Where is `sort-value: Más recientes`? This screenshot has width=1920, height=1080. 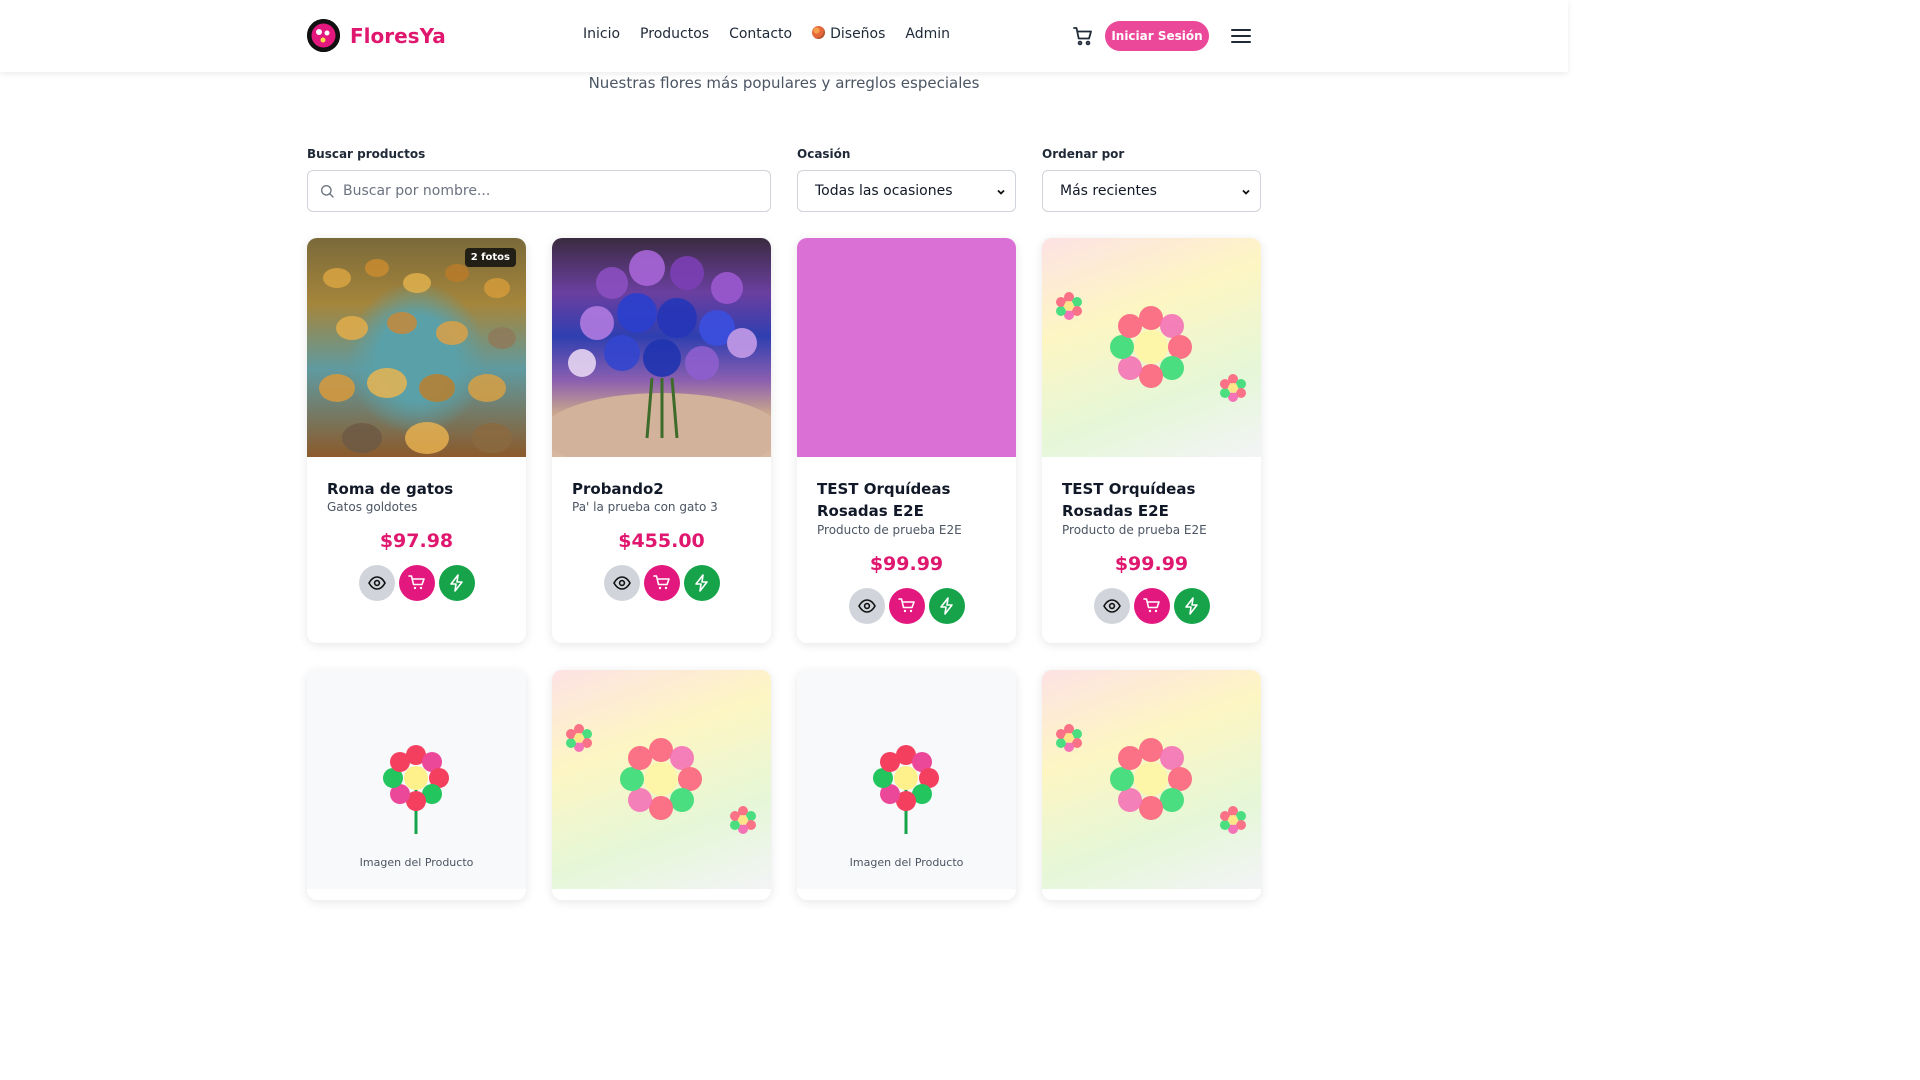
sort-value: Más recientes is located at coordinates (1108, 191).